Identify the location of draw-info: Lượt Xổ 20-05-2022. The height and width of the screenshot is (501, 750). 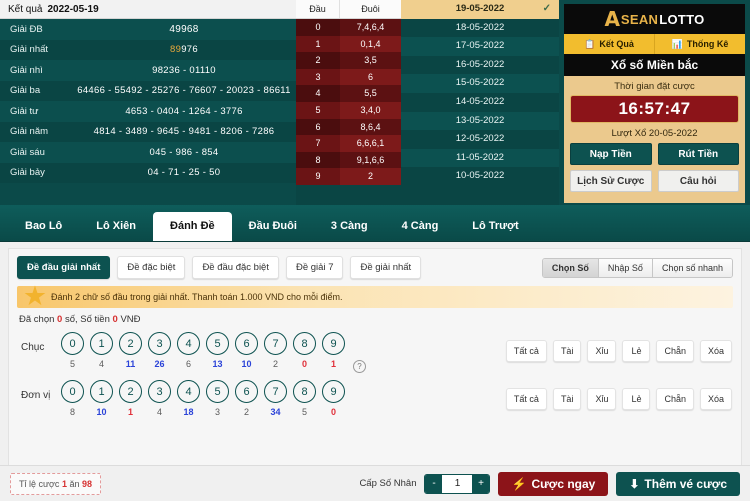
(654, 133).